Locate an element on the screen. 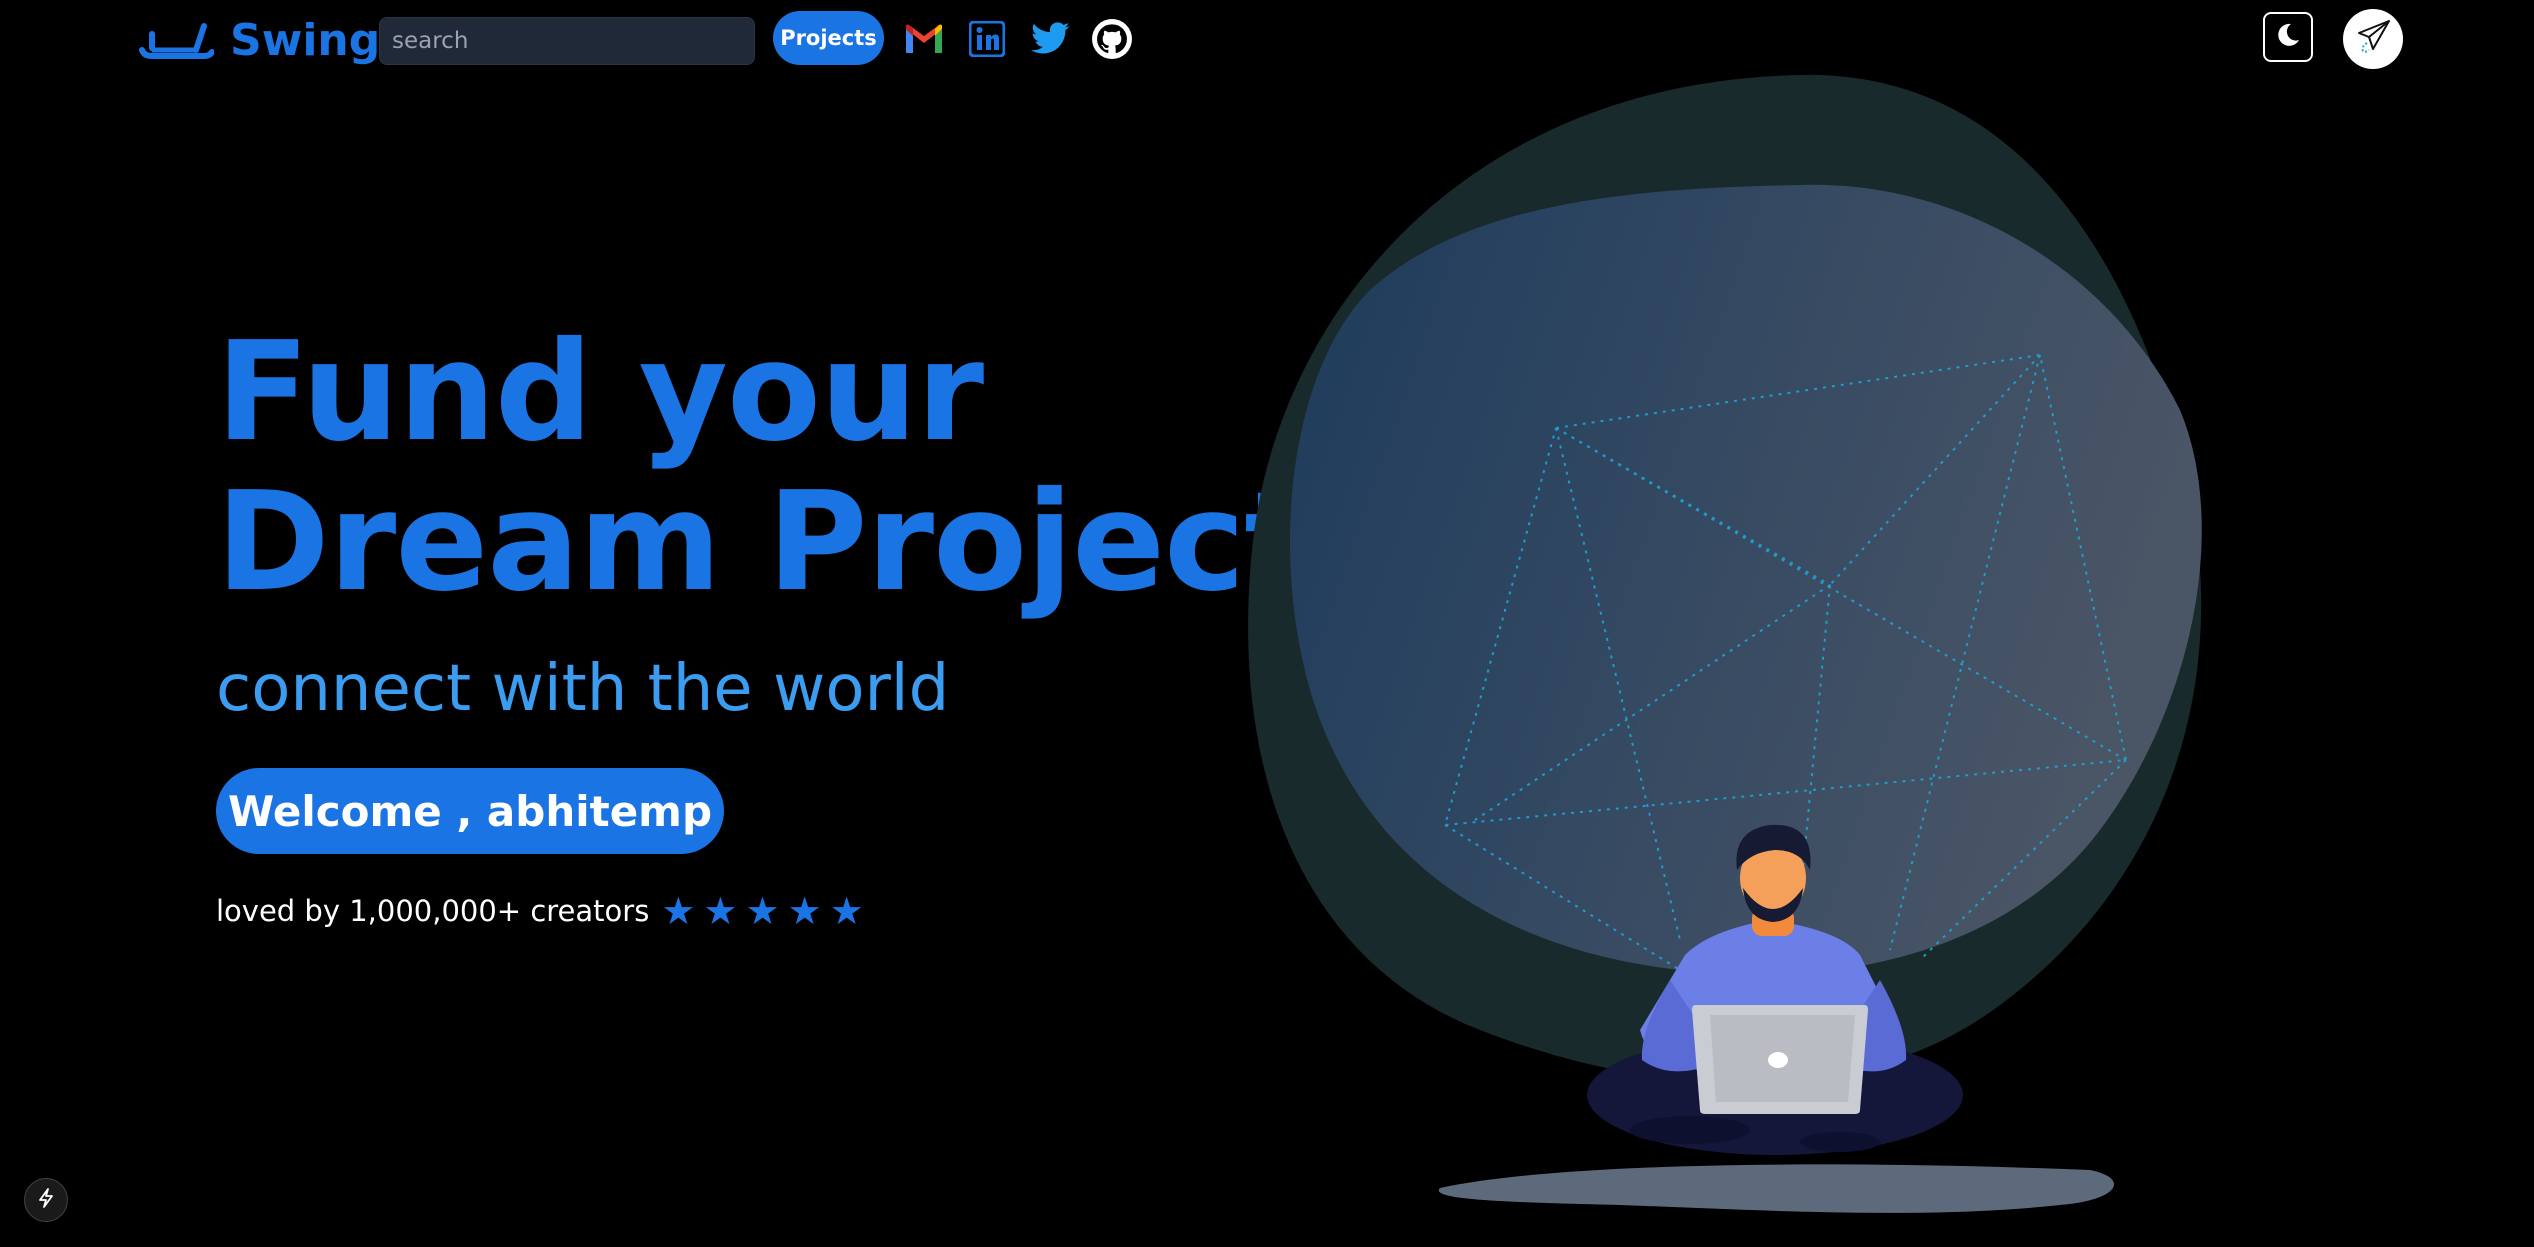 The width and height of the screenshot is (2534, 1247). hero-title: Fund your Dream Project is located at coordinates (763, 467).